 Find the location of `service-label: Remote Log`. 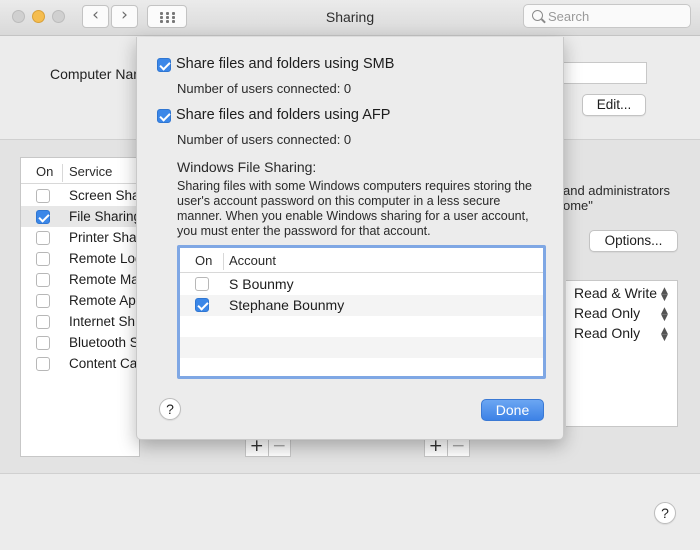

service-label: Remote Log is located at coordinates (106, 258).